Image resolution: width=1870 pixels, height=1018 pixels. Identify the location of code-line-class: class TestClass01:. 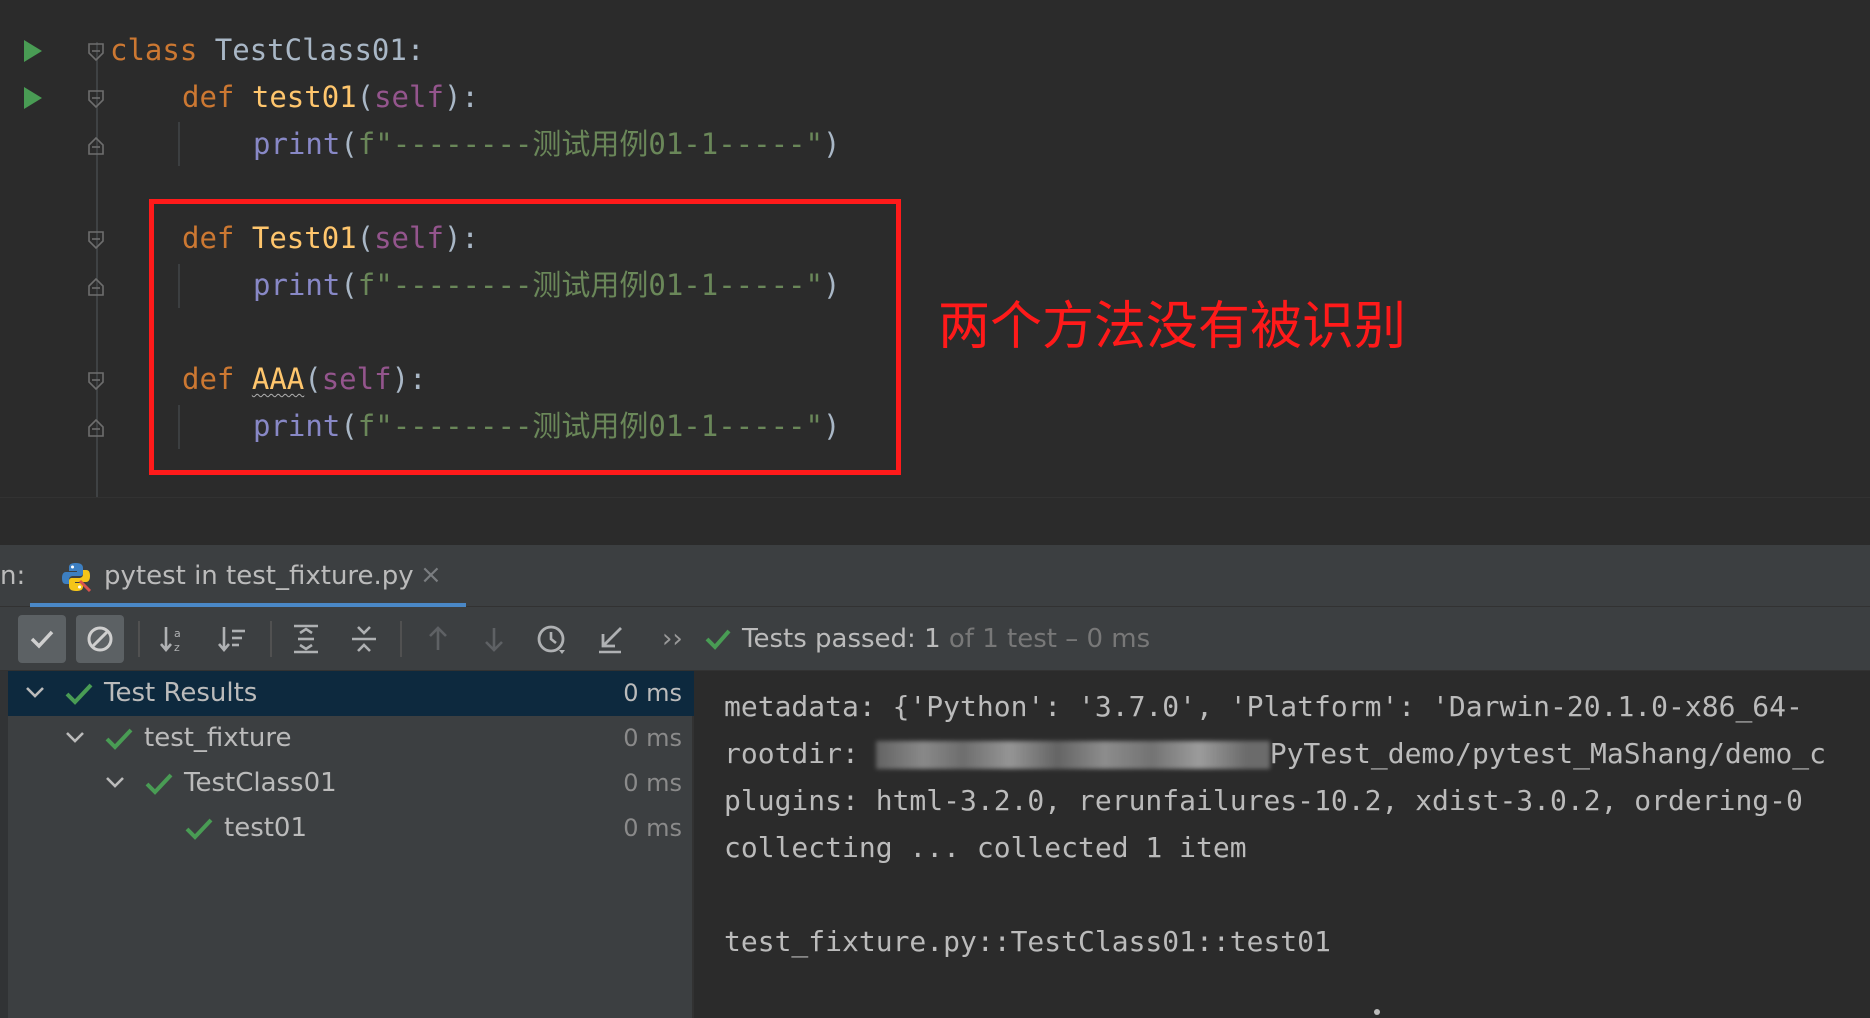
(267, 50).